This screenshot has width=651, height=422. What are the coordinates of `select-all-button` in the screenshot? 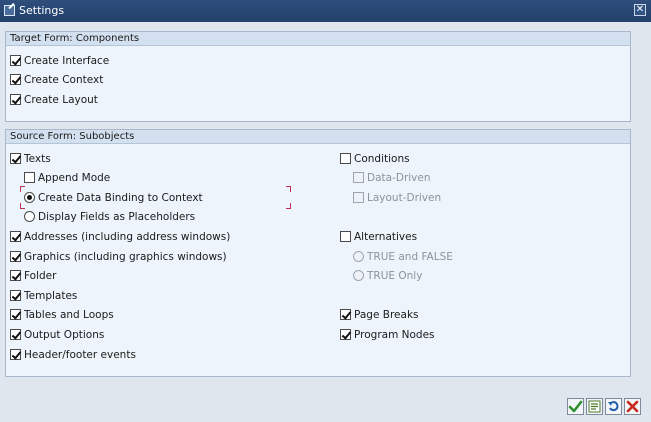 It's located at (594, 406).